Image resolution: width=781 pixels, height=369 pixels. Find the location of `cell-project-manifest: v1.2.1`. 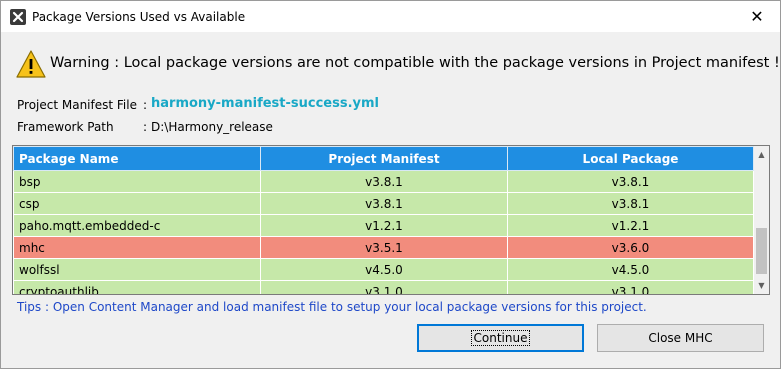

cell-project-manifest: v1.2.1 is located at coordinates (384, 225).